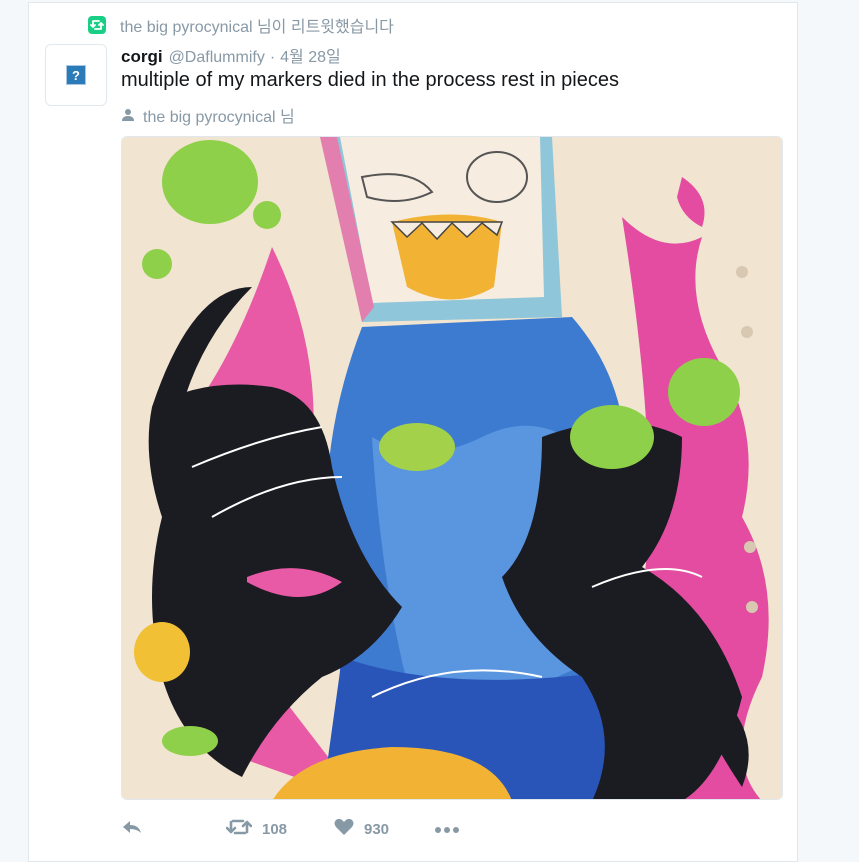  I want to click on heart-icon, so click(344, 829).